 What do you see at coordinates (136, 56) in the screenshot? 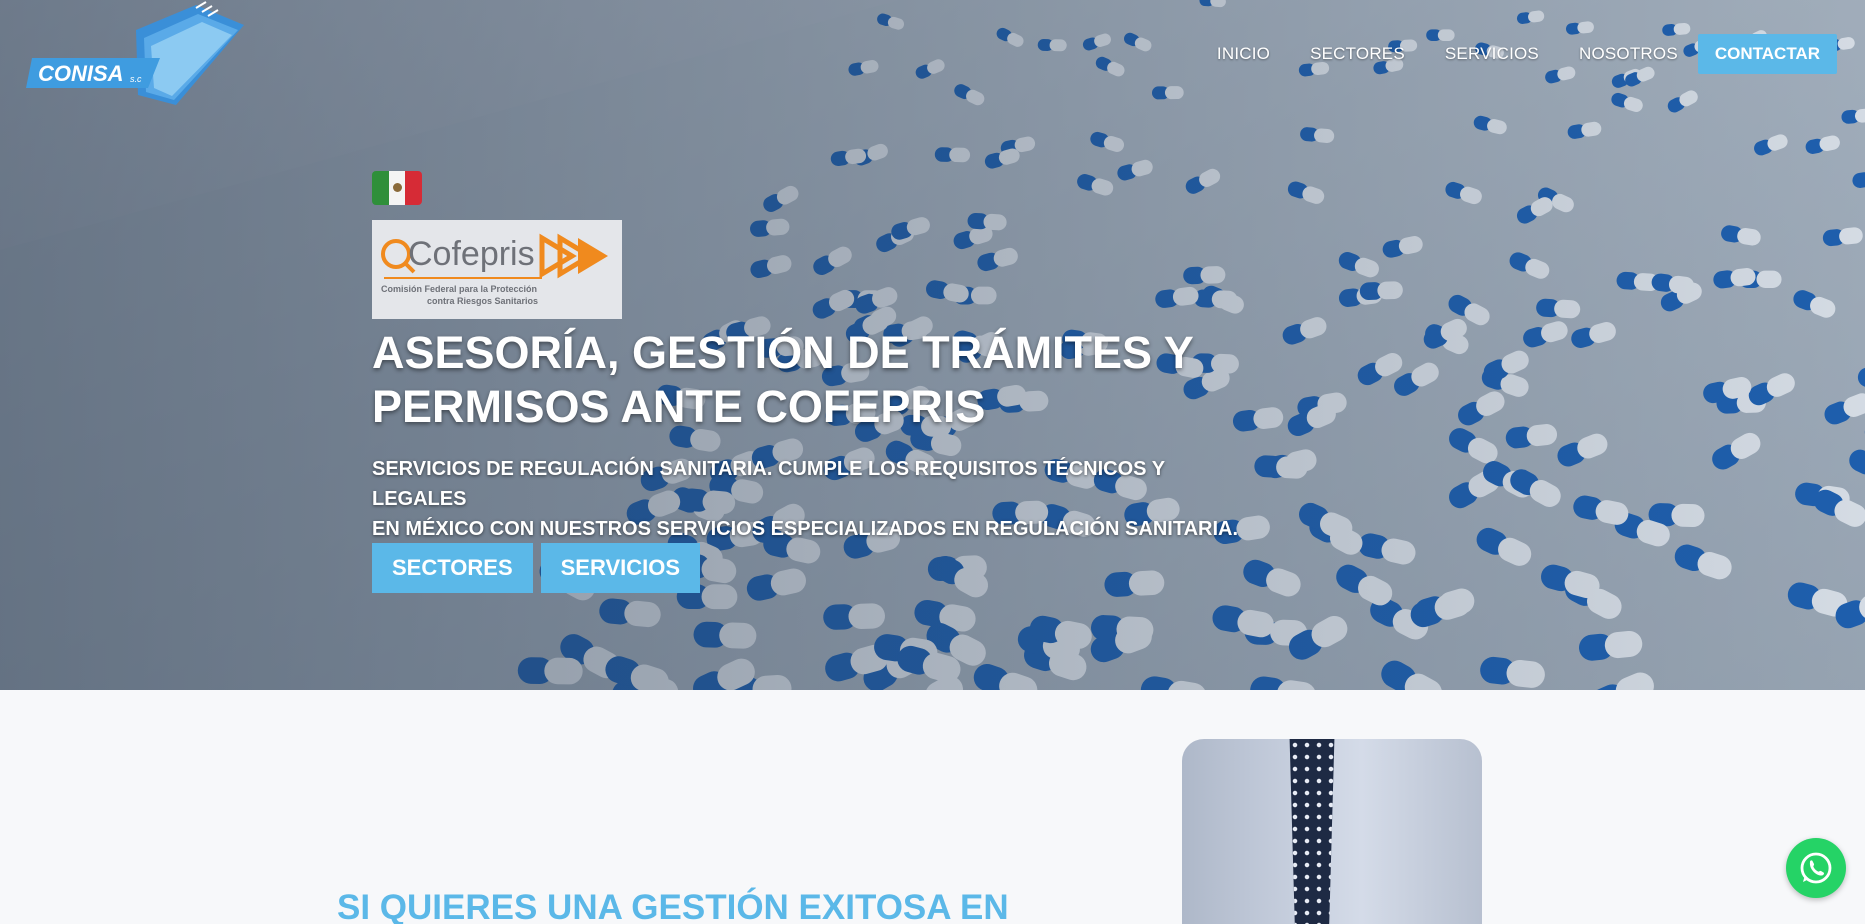
I see `conisa-logo: CONISA s.c` at bounding box center [136, 56].